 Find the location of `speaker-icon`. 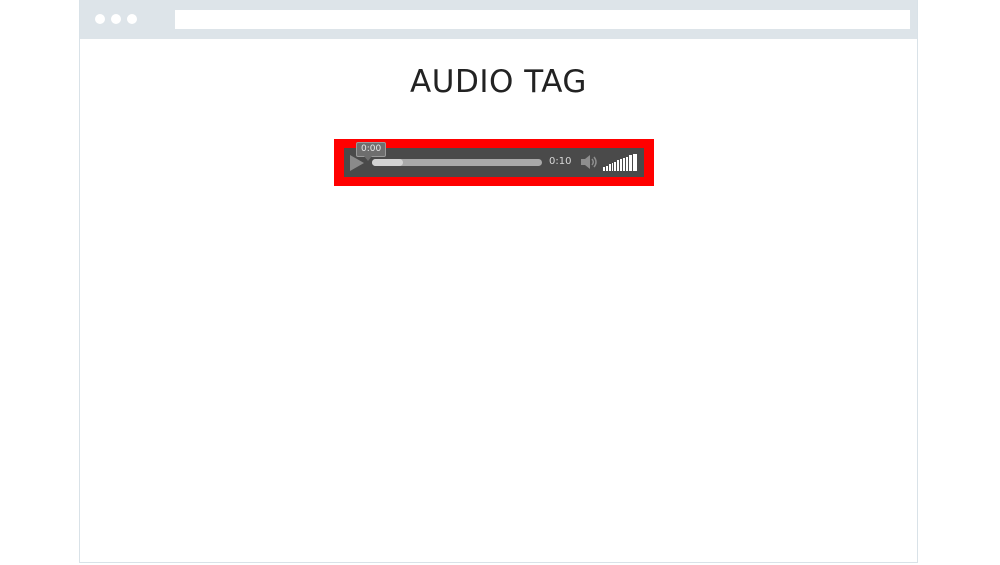

speaker-icon is located at coordinates (589, 162).